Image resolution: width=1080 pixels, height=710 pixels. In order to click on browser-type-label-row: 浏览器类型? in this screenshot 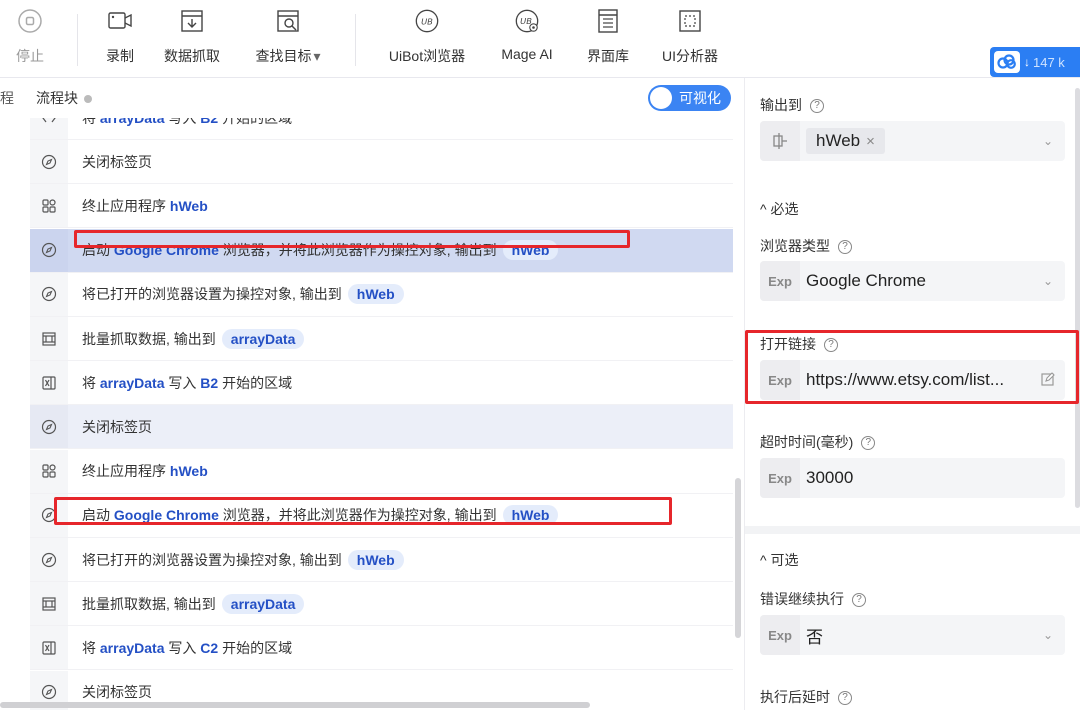, I will do `click(806, 246)`.